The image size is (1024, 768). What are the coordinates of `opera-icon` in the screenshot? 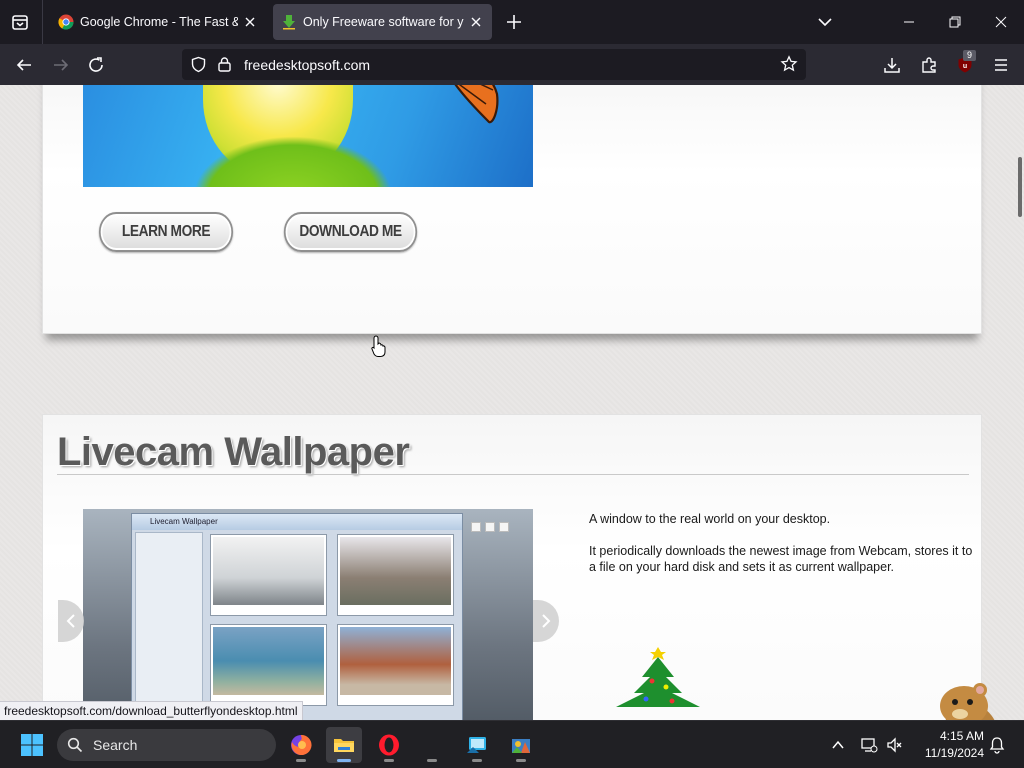 It's located at (389, 745).